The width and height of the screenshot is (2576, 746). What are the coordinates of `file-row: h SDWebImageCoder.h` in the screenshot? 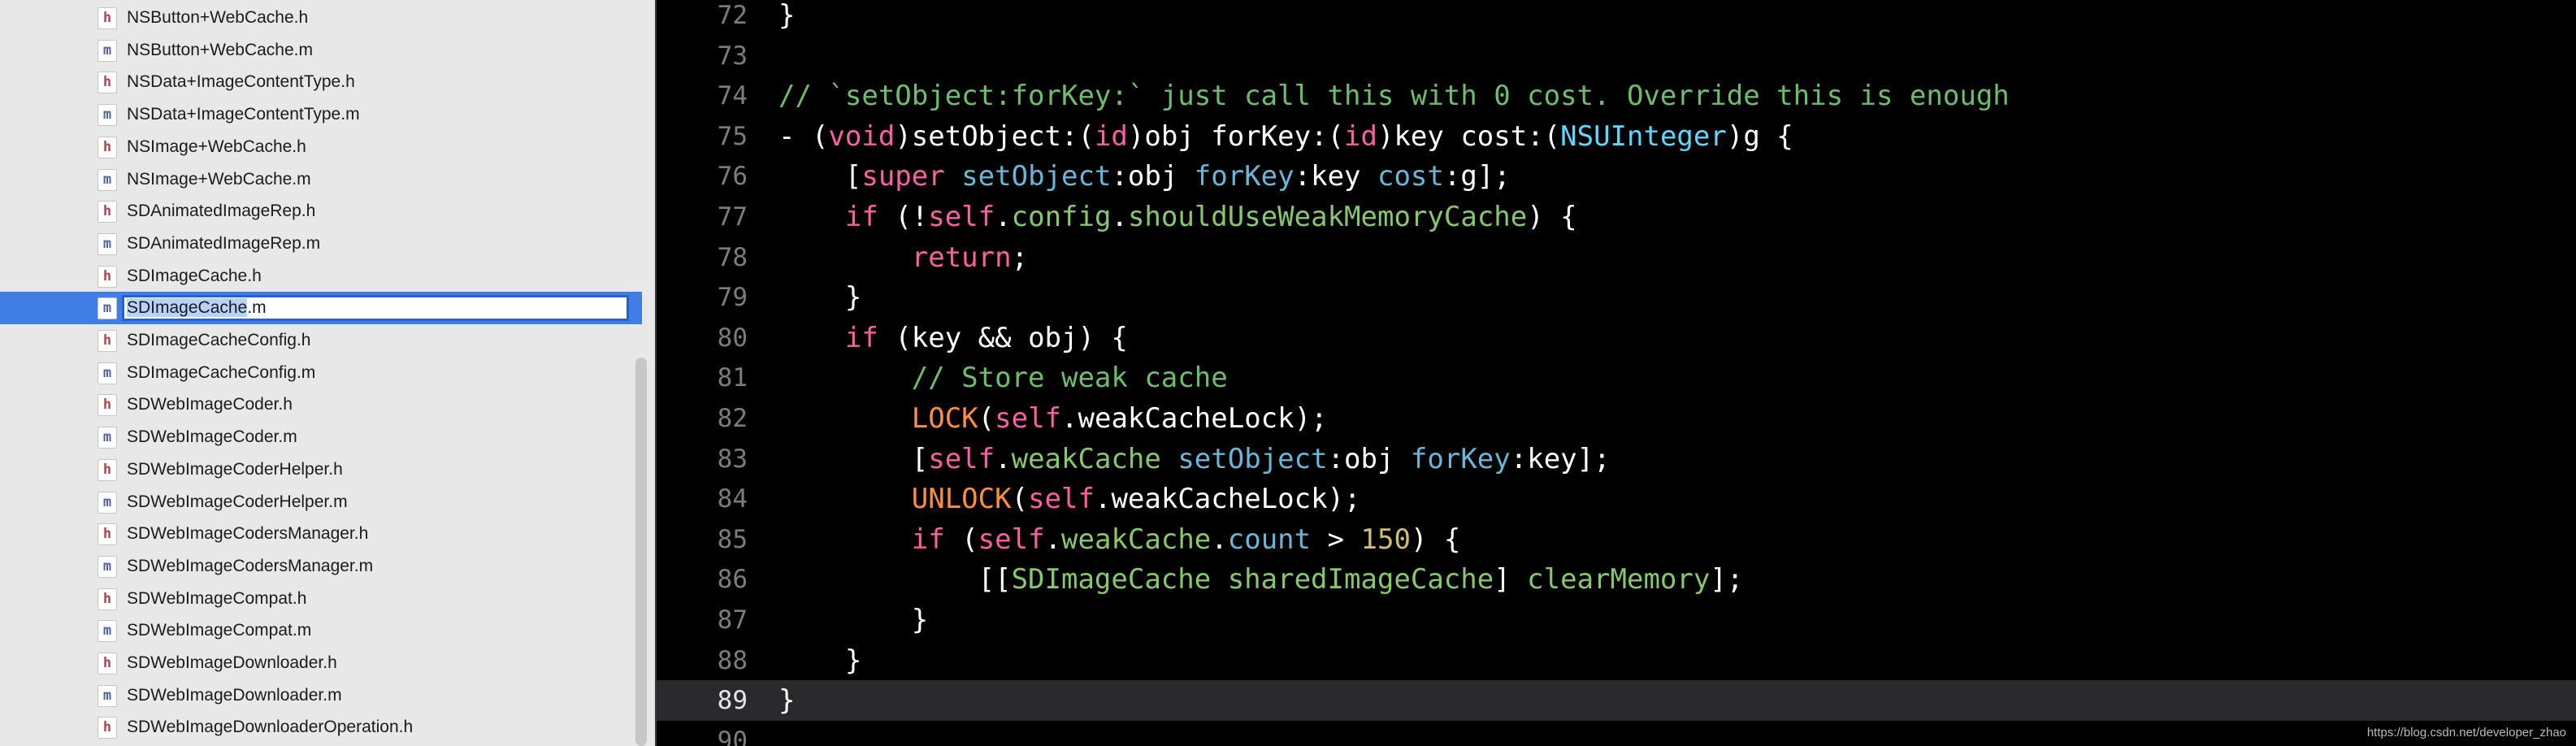 It's located at (321, 404).